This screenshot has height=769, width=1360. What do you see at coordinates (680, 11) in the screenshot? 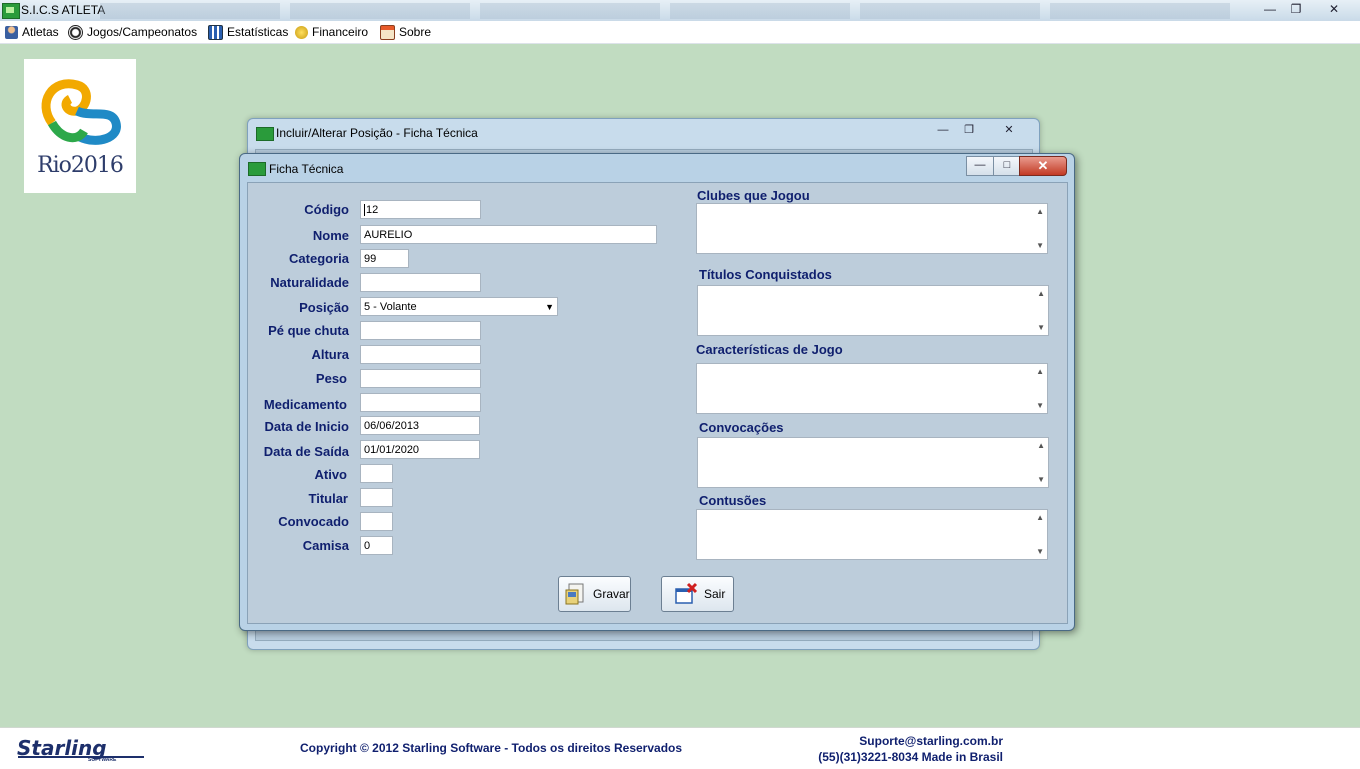
I see `main-title-bar: S.I.C.S ATLETA — ❐ ✕` at bounding box center [680, 11].